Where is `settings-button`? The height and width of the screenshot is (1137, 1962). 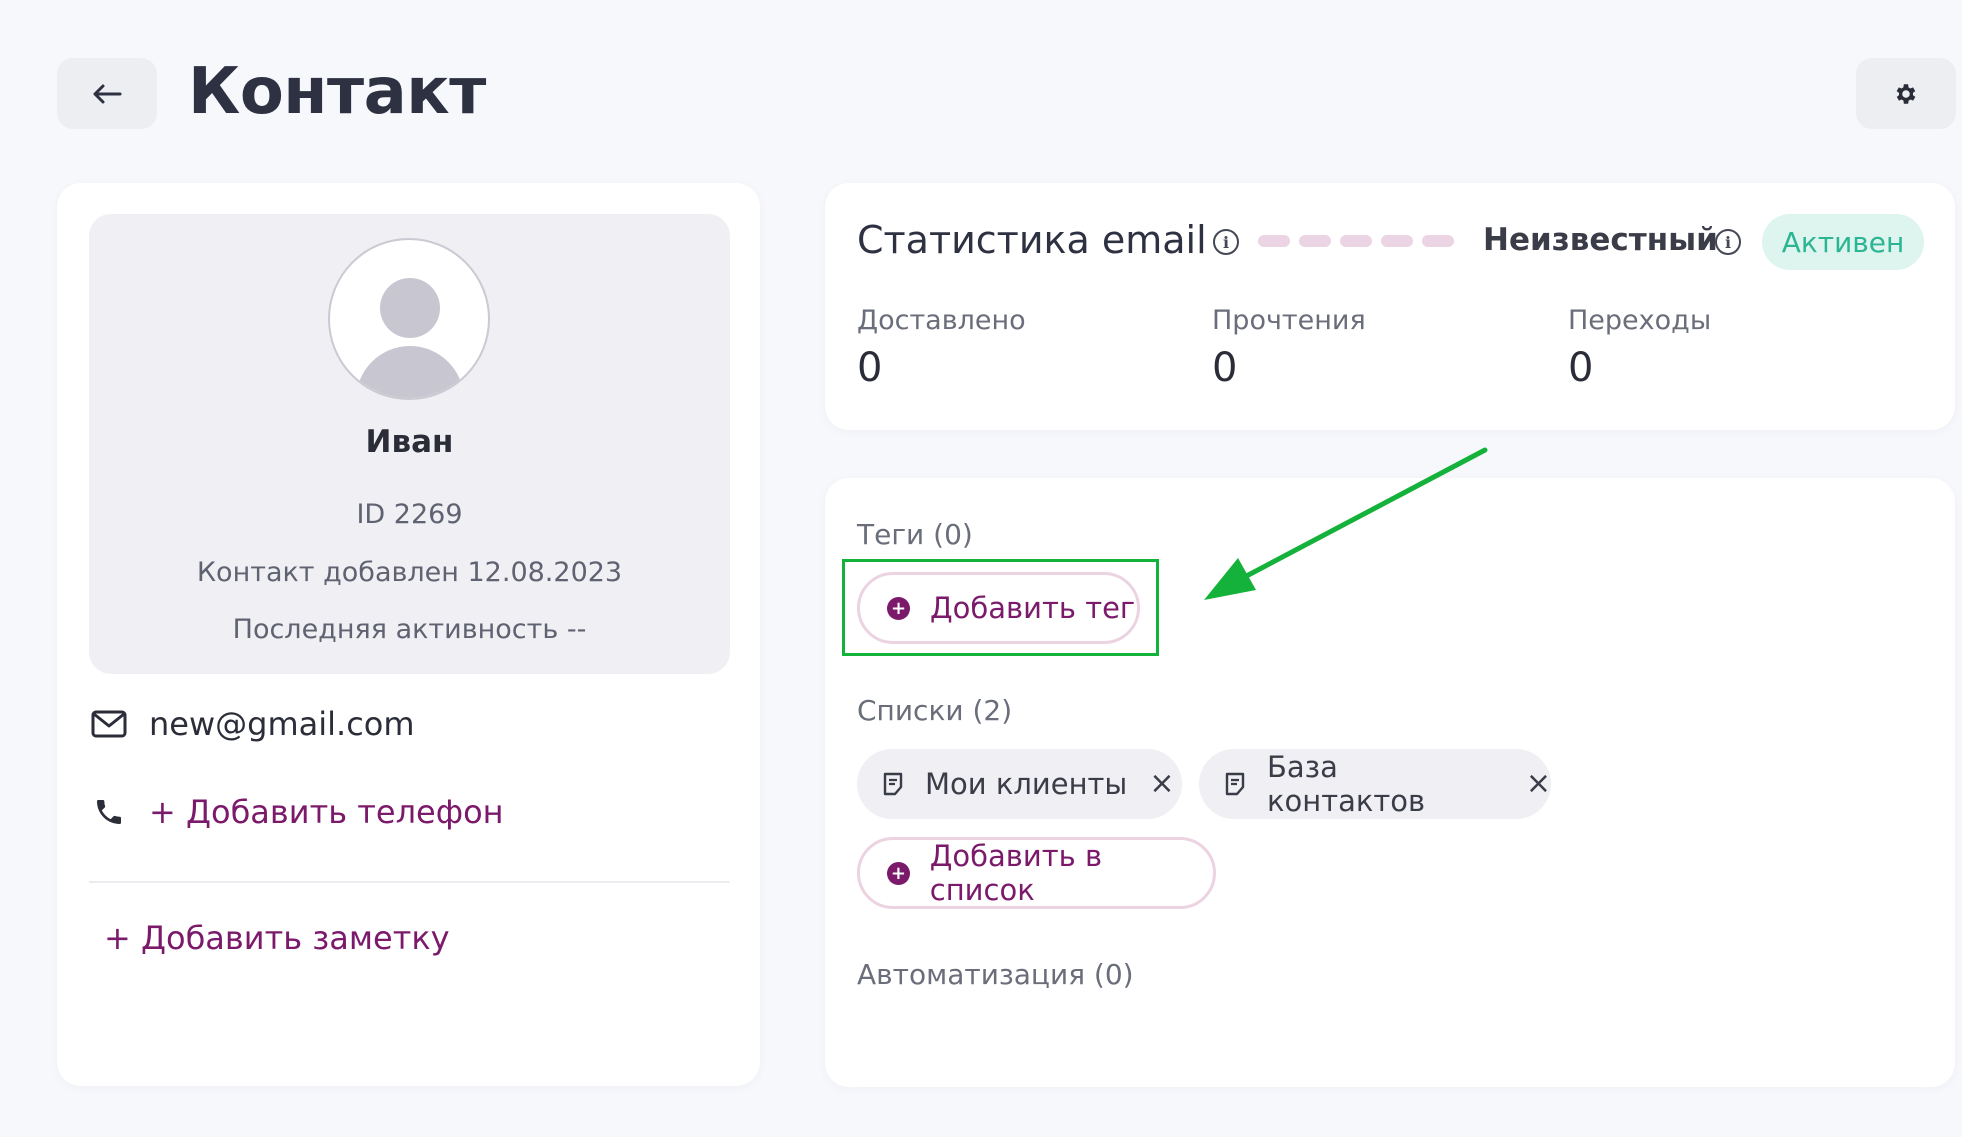
settings-button is located at coordinates (1906, 93).